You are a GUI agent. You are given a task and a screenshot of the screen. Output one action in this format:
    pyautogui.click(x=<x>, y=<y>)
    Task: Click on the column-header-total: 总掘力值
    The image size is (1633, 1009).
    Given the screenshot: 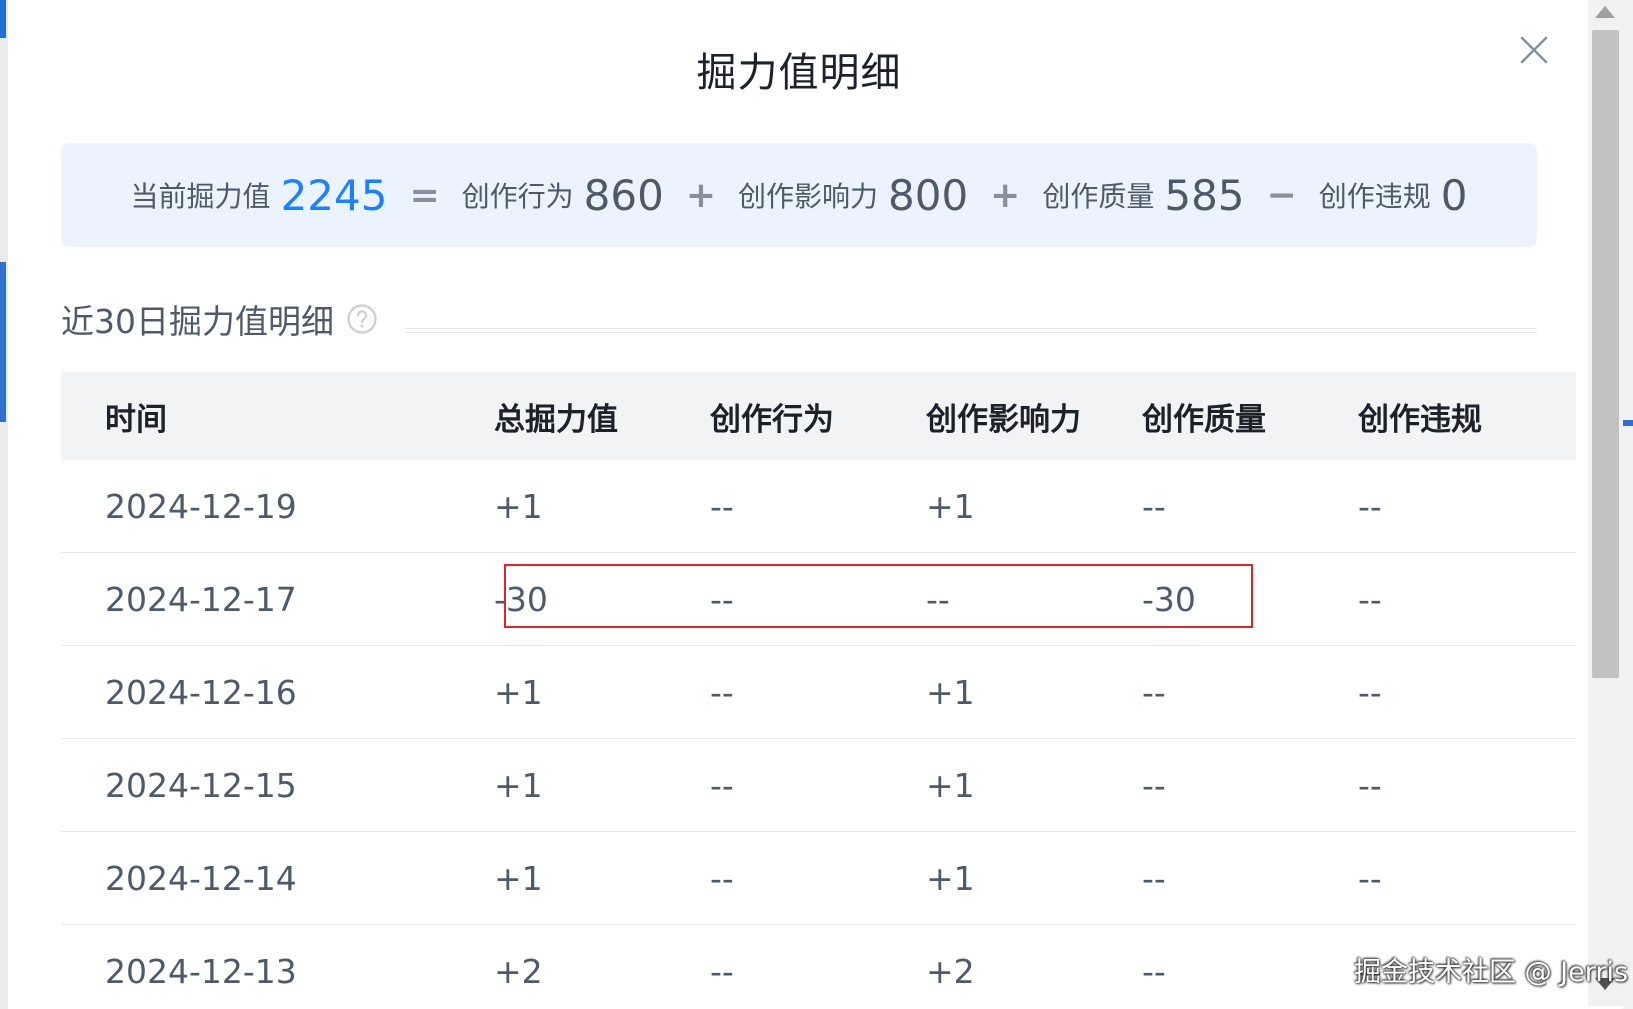 What is the action you would take?
    pyautogui.click(x=556, y=419)
    